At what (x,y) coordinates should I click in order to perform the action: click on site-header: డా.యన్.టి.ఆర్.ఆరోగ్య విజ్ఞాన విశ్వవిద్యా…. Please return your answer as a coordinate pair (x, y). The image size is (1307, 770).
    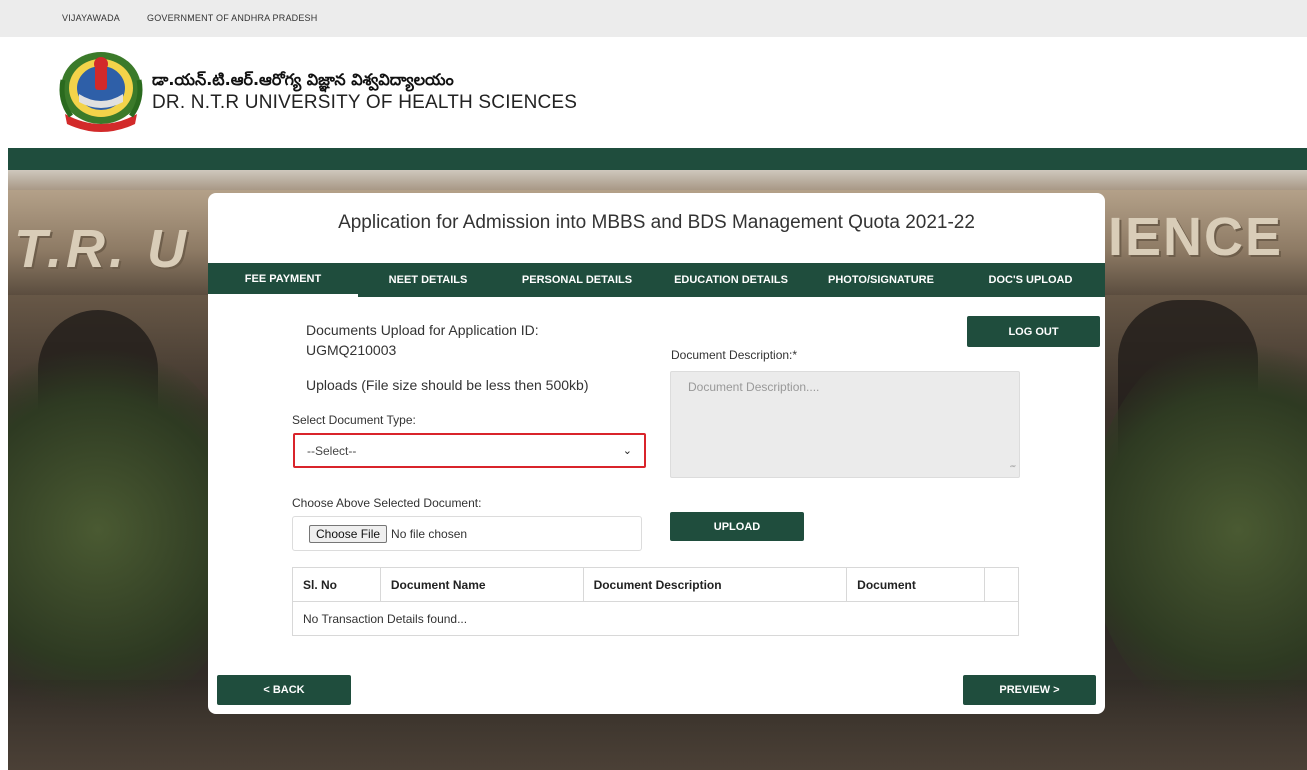
    Looking at the image, I should click on (657, 92).